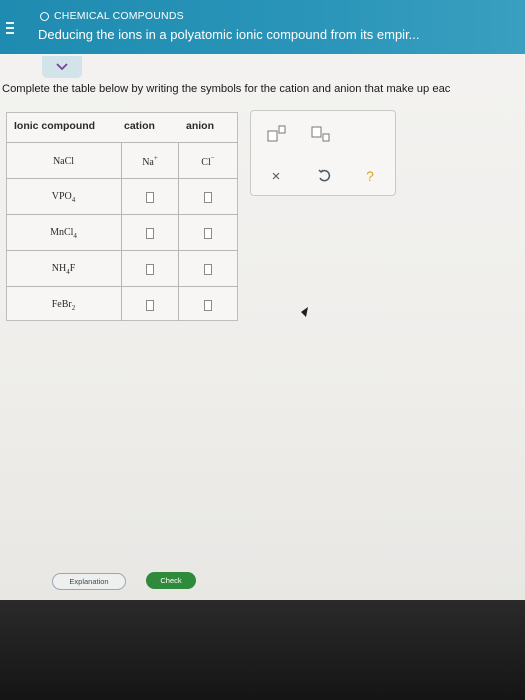  Describe the element at coordinates (119, 16) in the screenshot. I see `topic-label: CHEMICAL COMPOUNDS` at that location.